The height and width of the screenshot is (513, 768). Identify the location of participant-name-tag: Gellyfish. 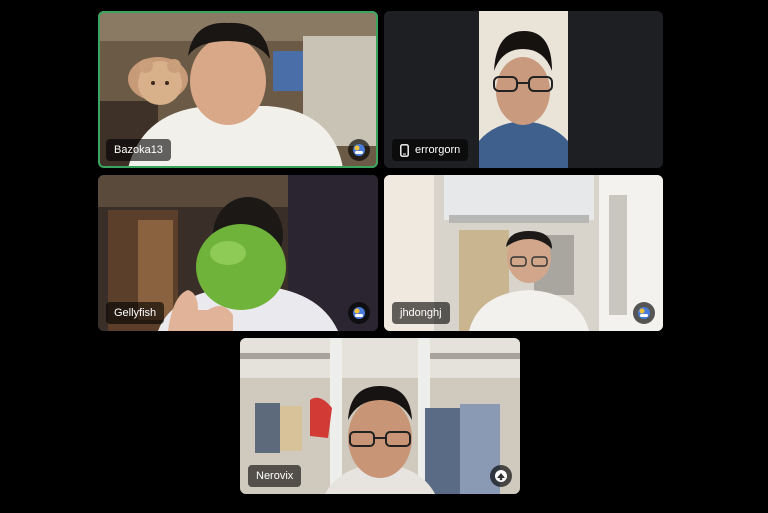
(135, 313).